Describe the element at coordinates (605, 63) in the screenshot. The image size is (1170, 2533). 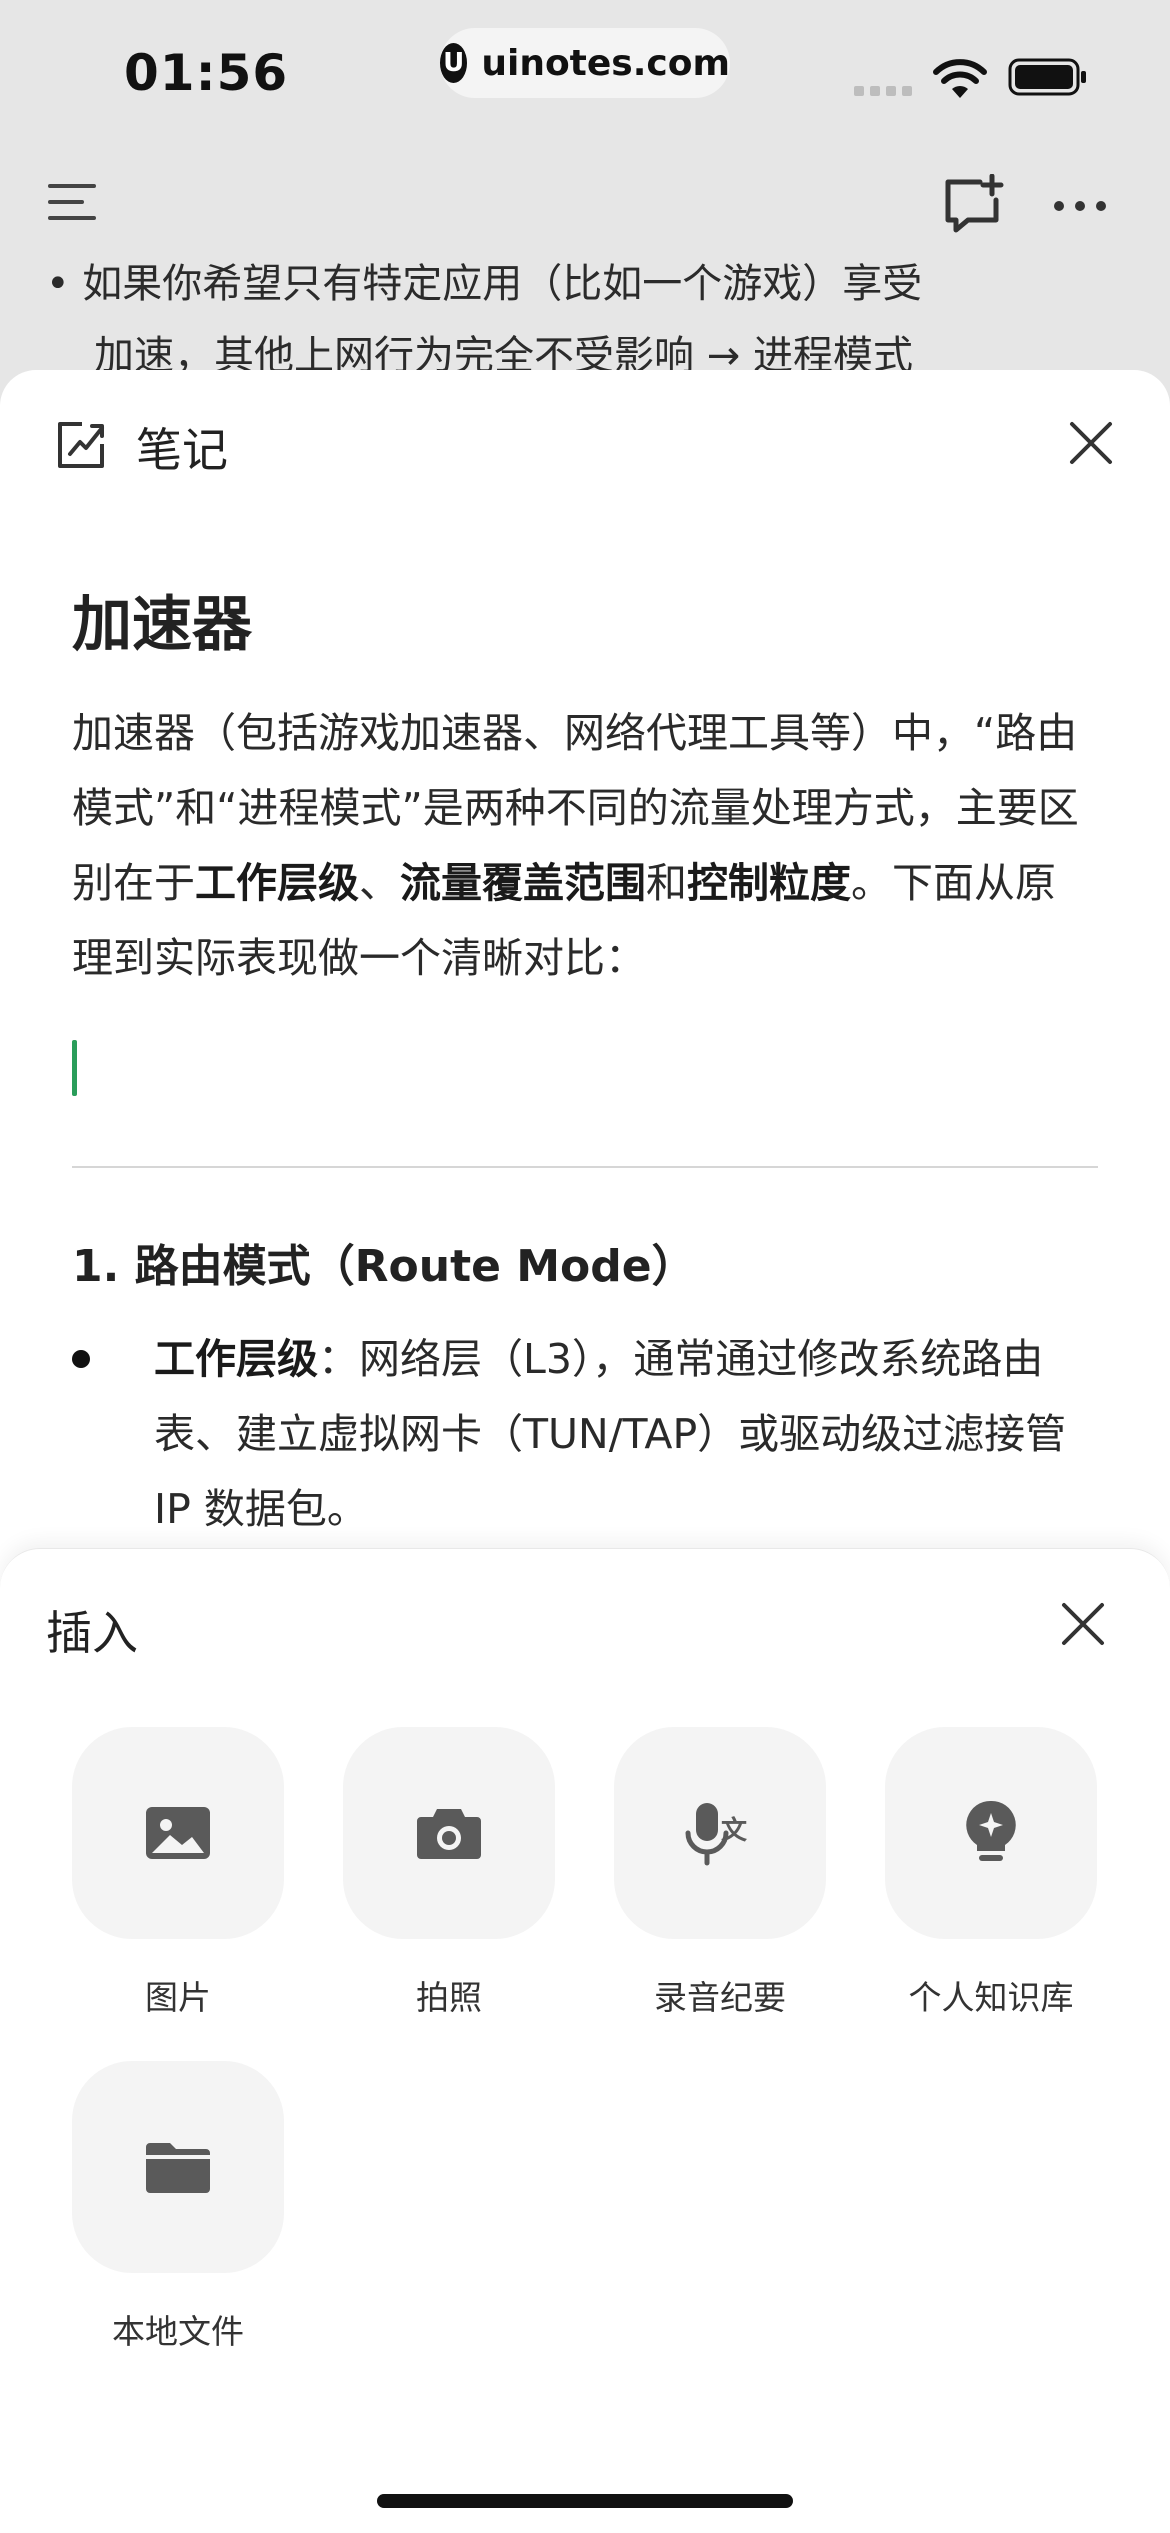
I see `url-text: uinotes.com` at that location.